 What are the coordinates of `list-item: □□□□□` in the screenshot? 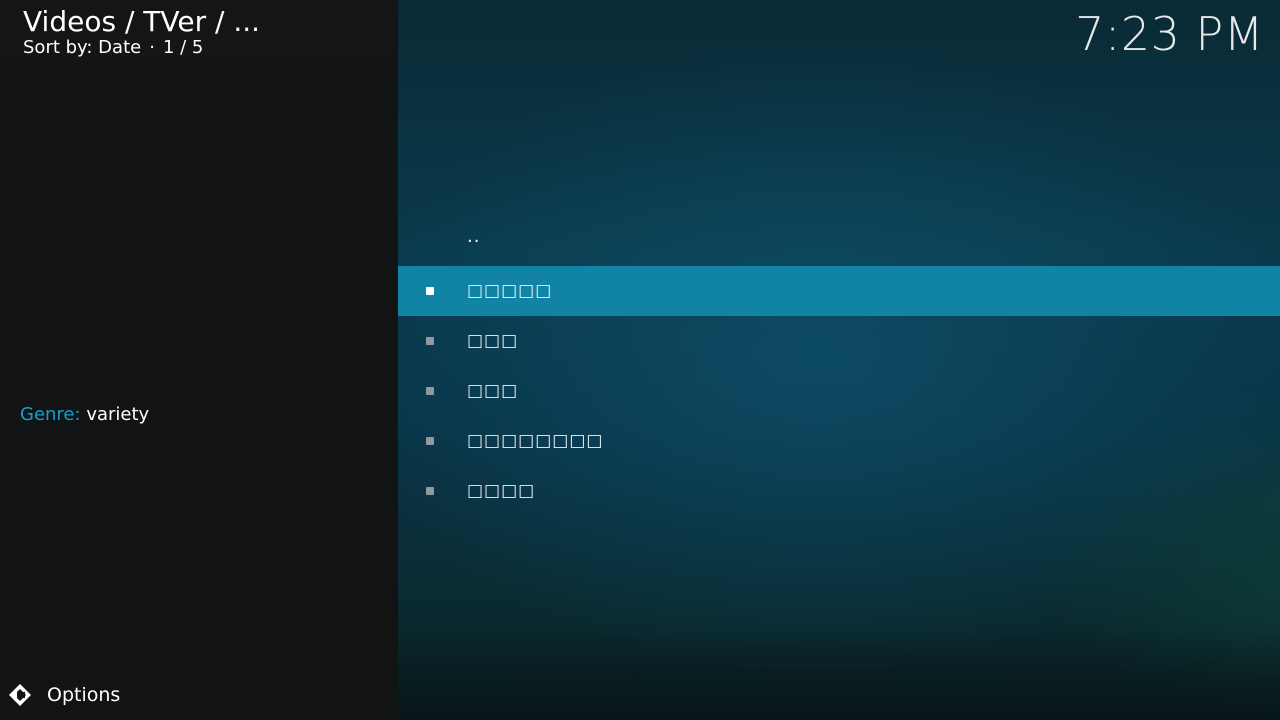 It's located at (839, 291).